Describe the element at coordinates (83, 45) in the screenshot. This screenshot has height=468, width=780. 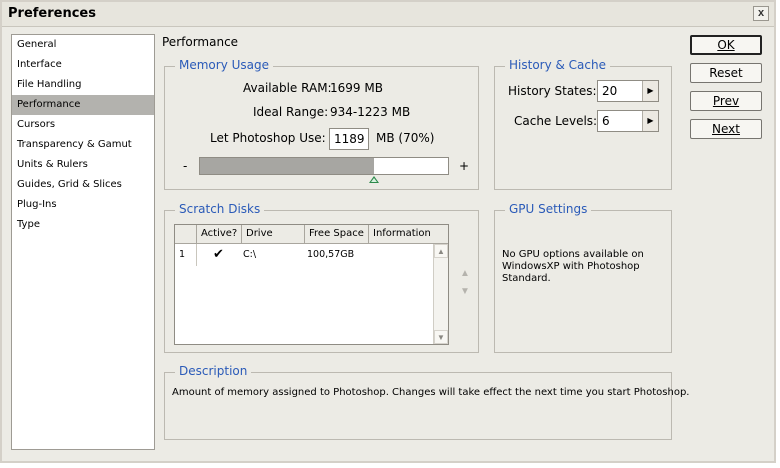
I see `sidebar-item-general: General` at that location.